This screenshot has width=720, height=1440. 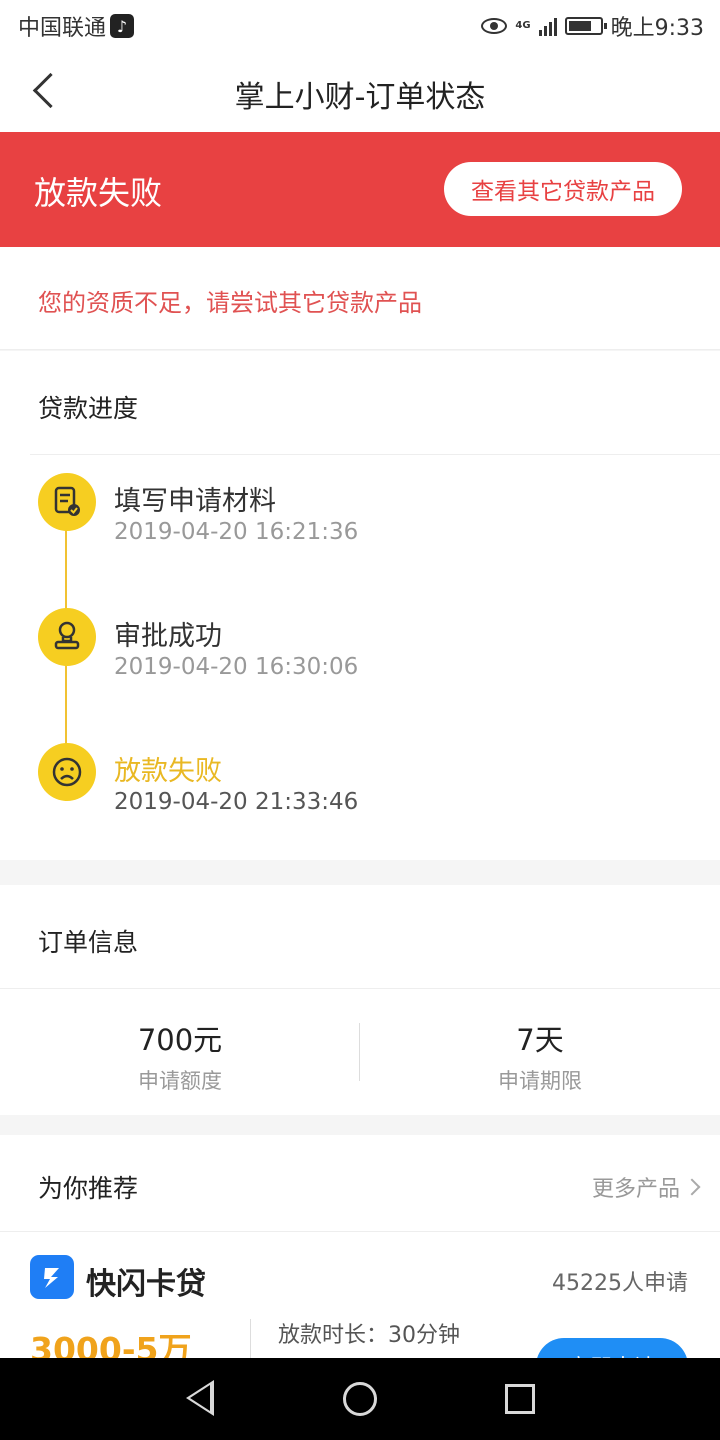 What do you see at coordinates (168, 771) in the screenshot?
I see `step-title: 放款失败` at bounding box center [168, 771].